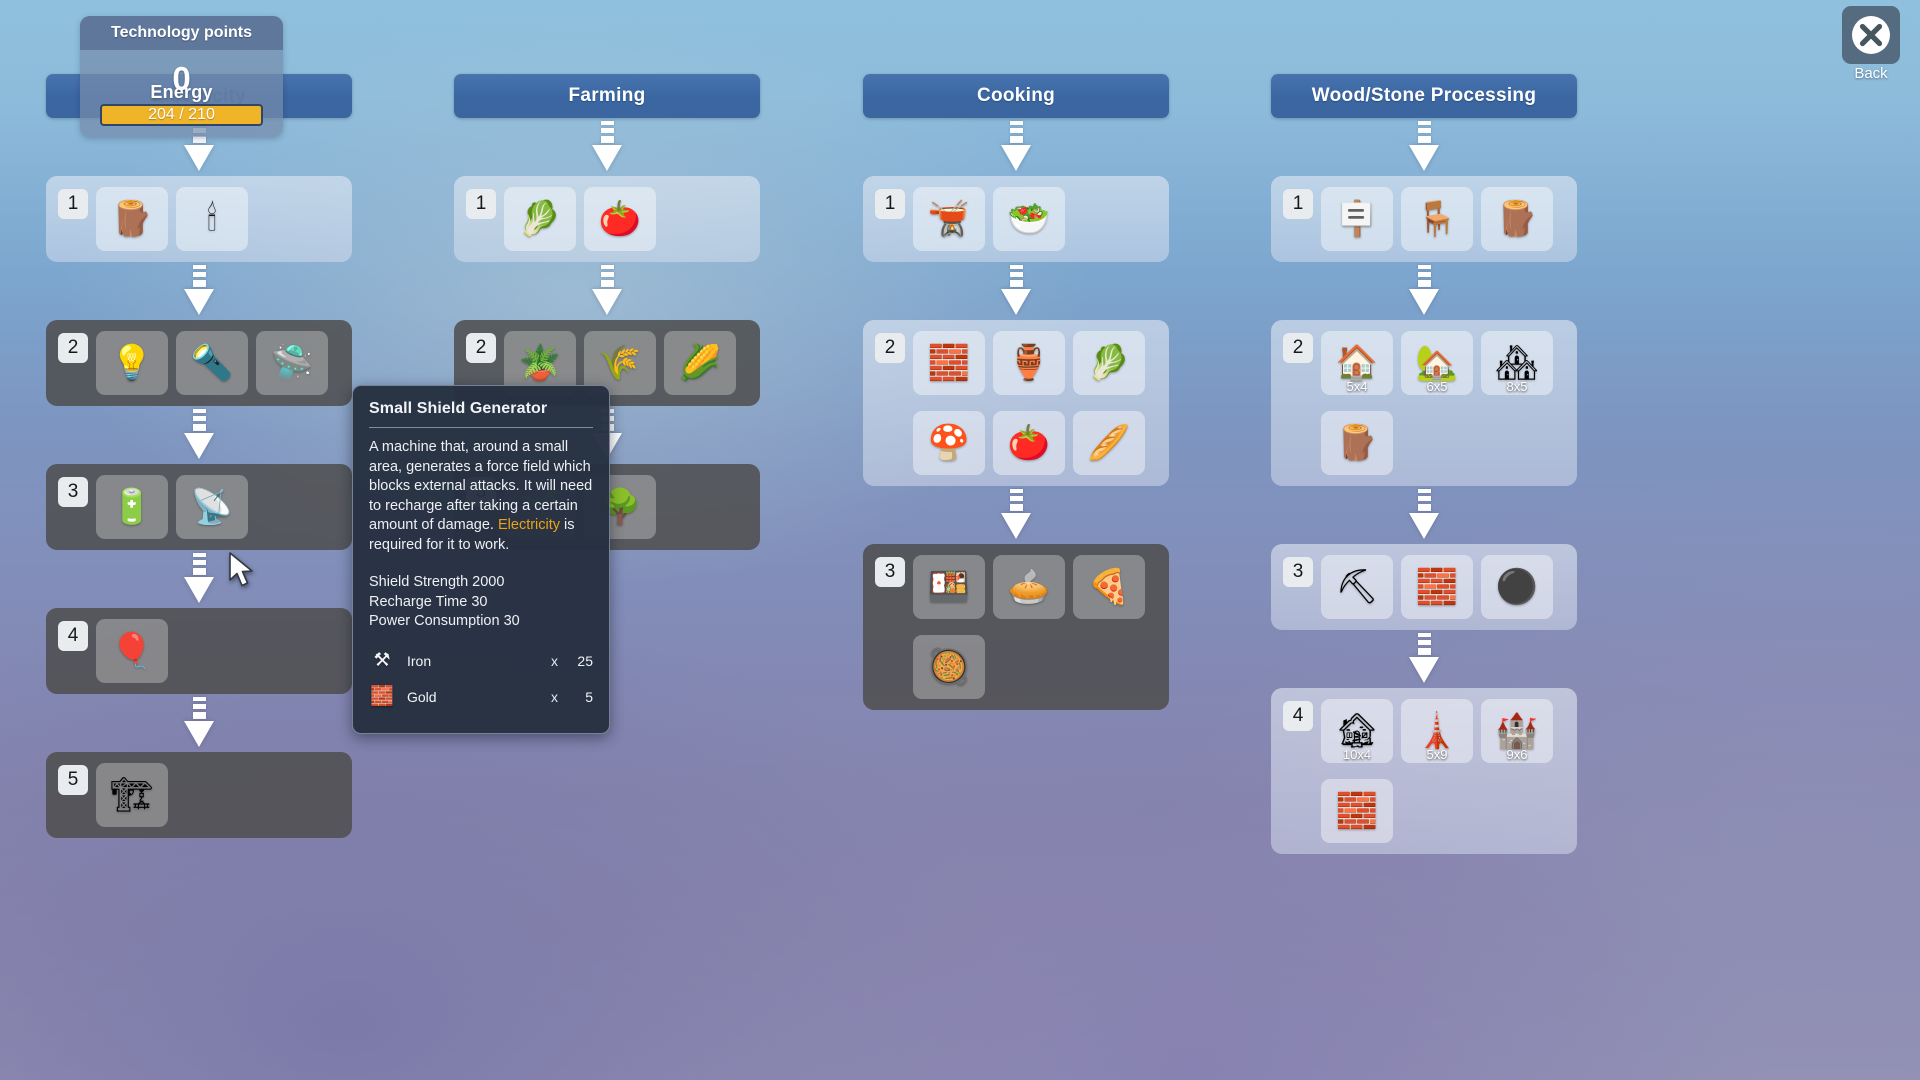  I want to click on tech-slot-cabbage: 🥬, so click(540, 219).